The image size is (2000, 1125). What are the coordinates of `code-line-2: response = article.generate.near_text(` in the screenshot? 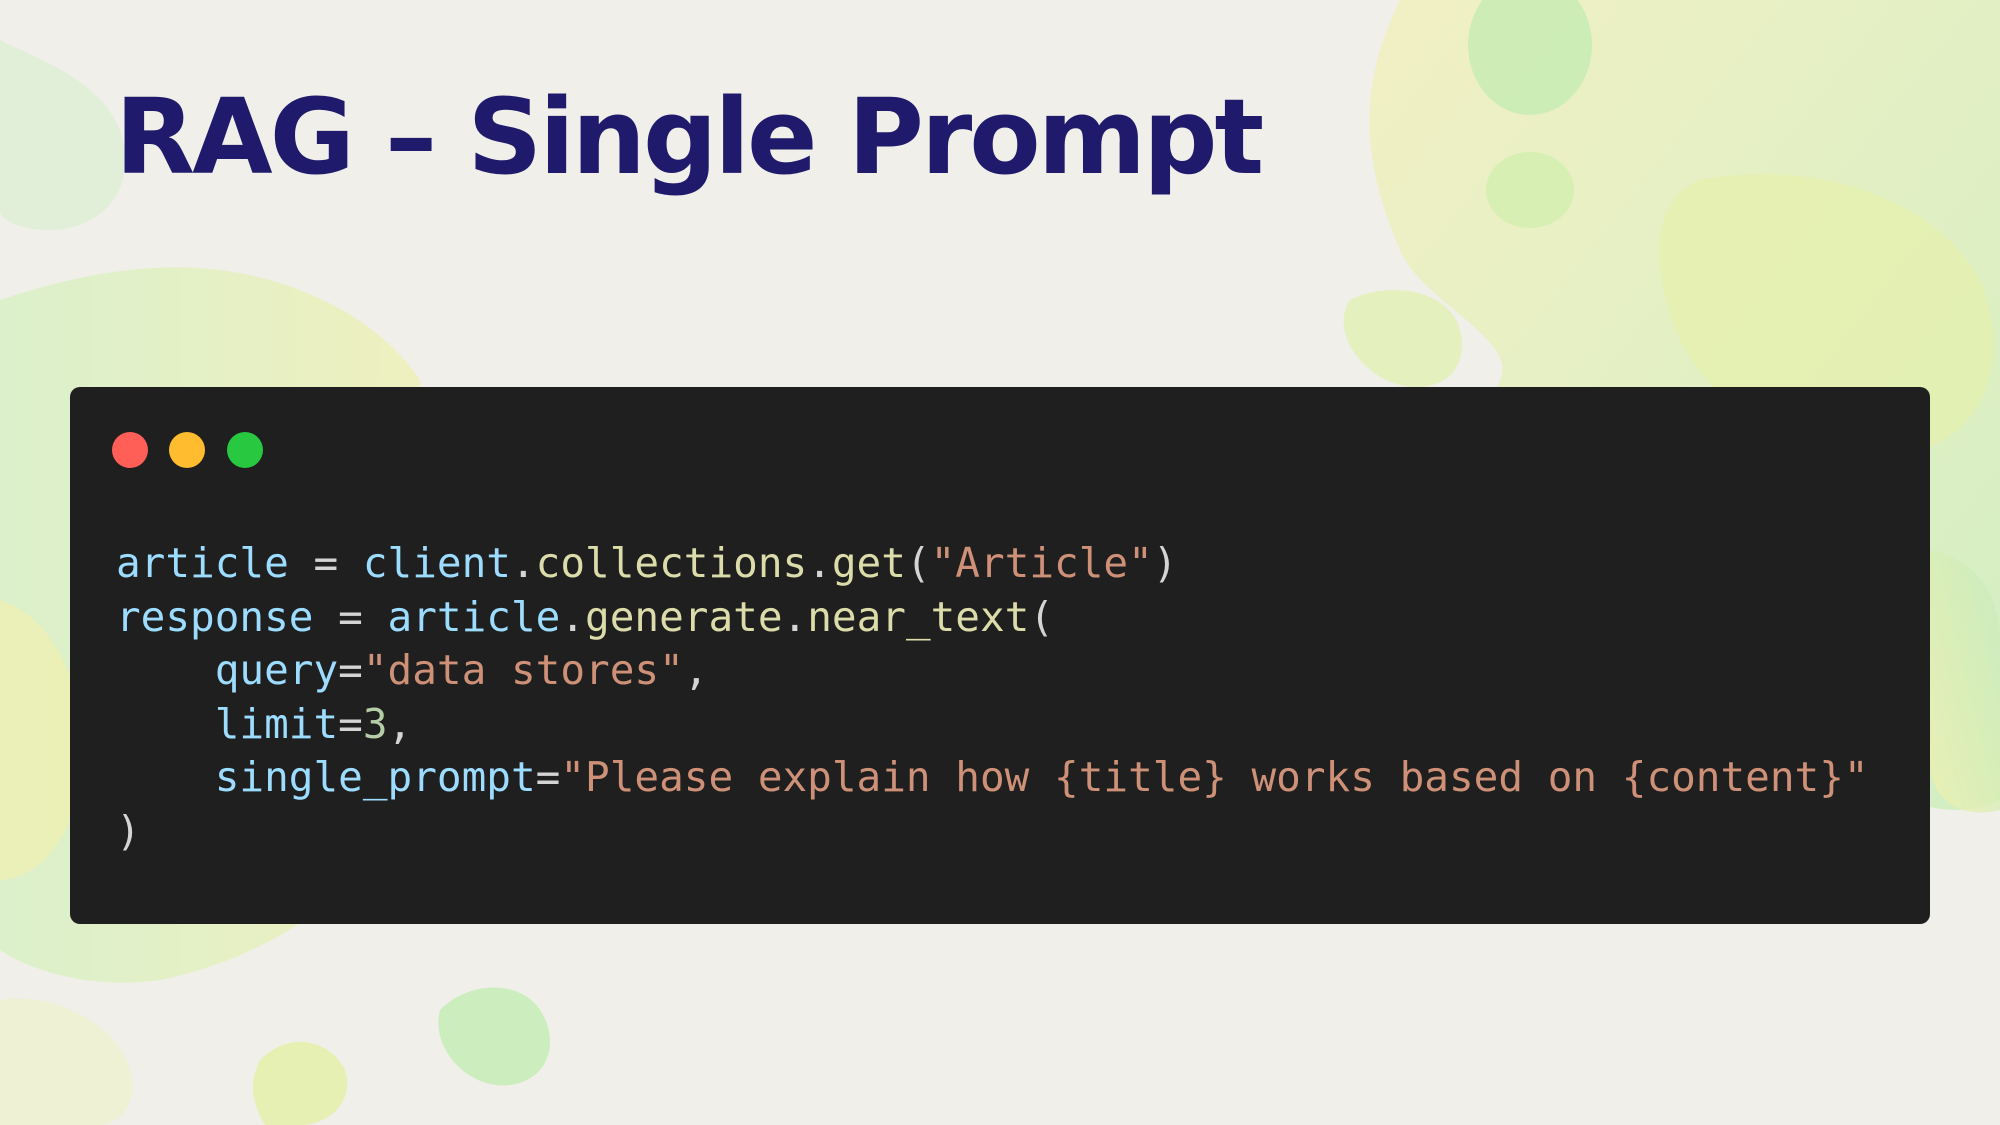 It's located at (585, 617).